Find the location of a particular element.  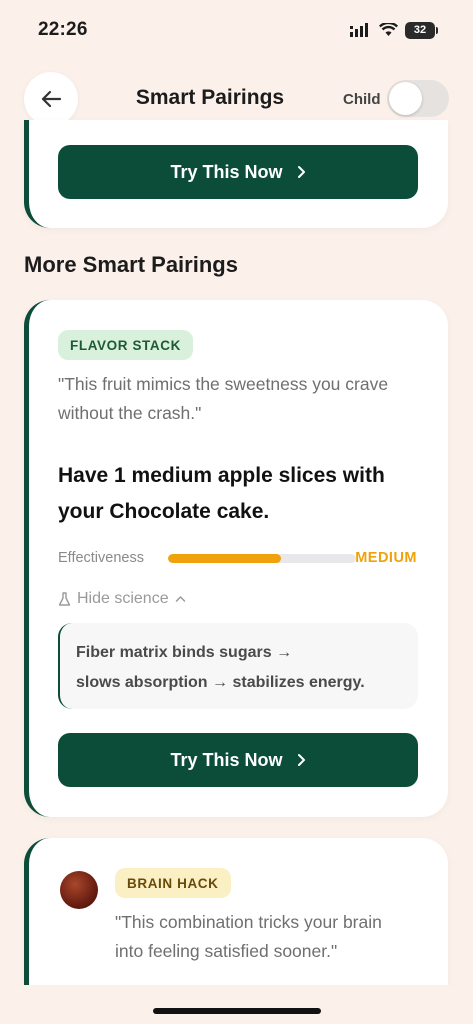

home-indicator is located at coordinates (237, 1011).